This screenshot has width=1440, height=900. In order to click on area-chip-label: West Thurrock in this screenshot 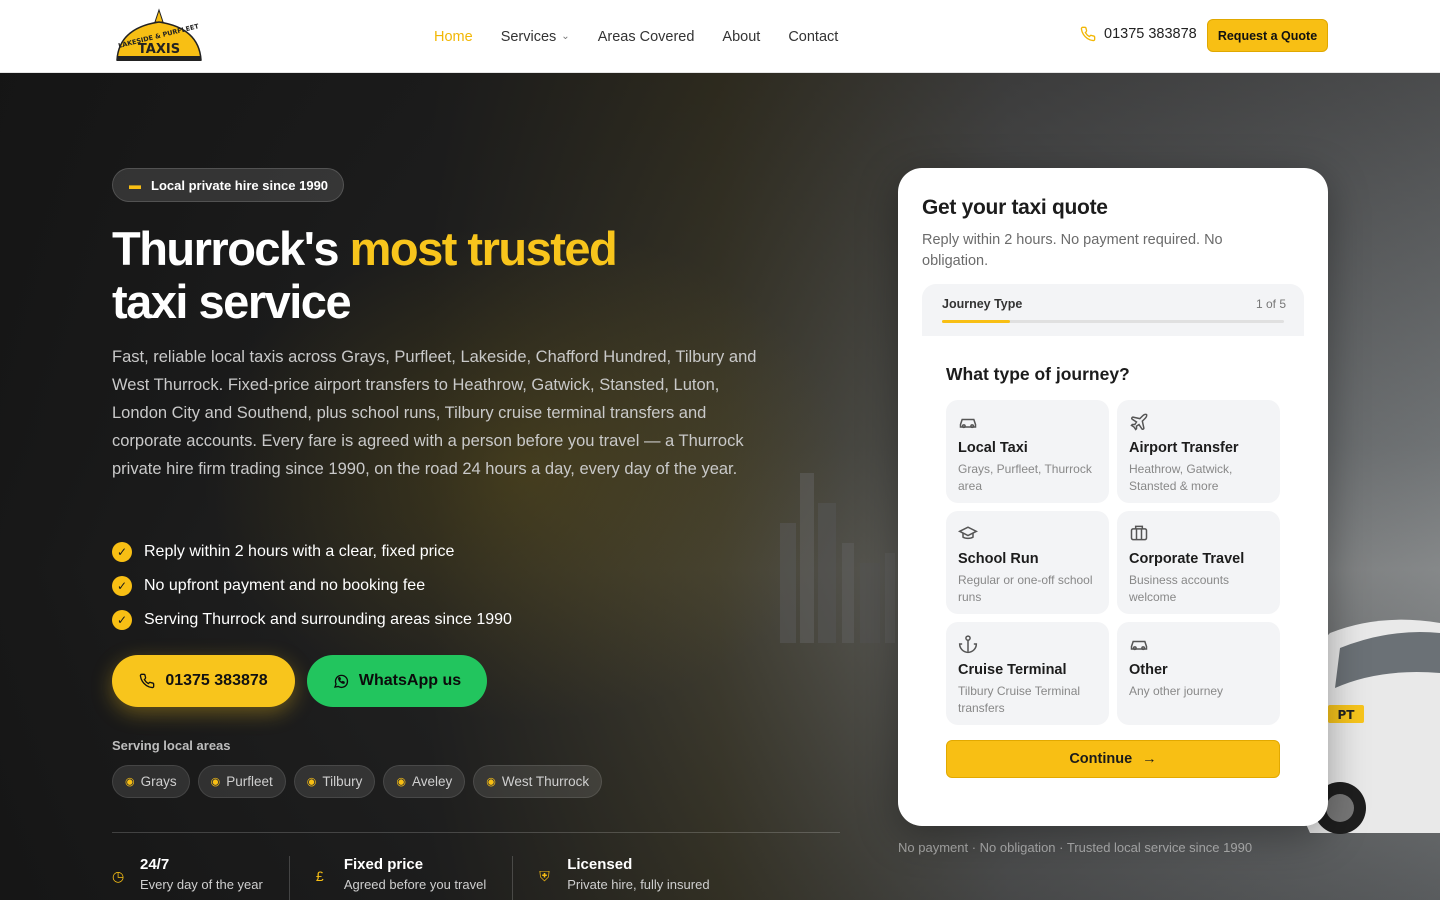, I will do `click(545, 781)`.